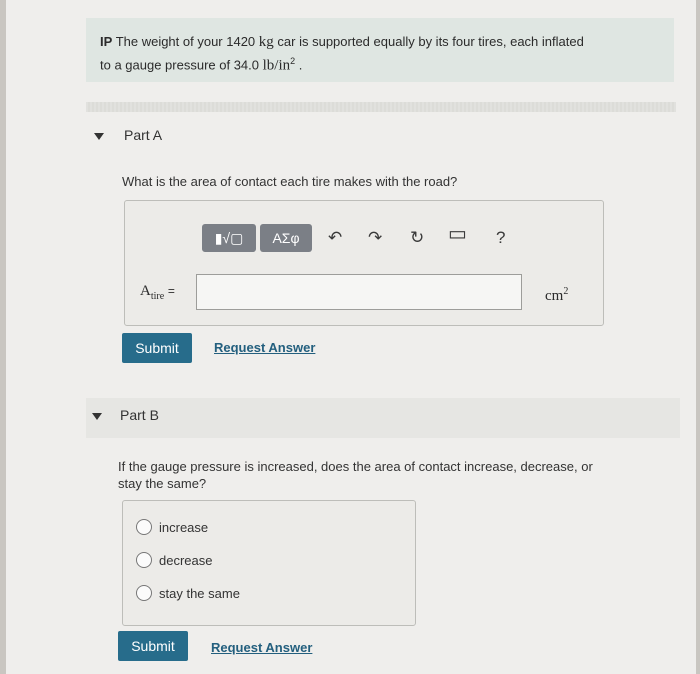 Image resolution: width=700 pixels, height=674 pixels. Describe the element at coordinates (375, 237) in the screenshot. I see `redo-icon: ↷` at that location.